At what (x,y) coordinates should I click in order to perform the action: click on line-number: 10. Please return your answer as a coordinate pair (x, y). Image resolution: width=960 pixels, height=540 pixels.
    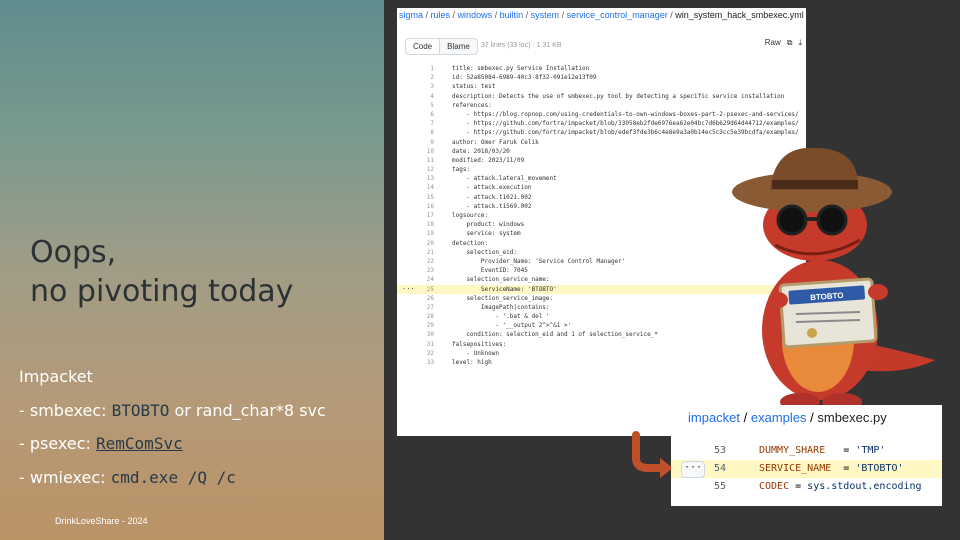
    Looking at the image, I should click on (424, 151).